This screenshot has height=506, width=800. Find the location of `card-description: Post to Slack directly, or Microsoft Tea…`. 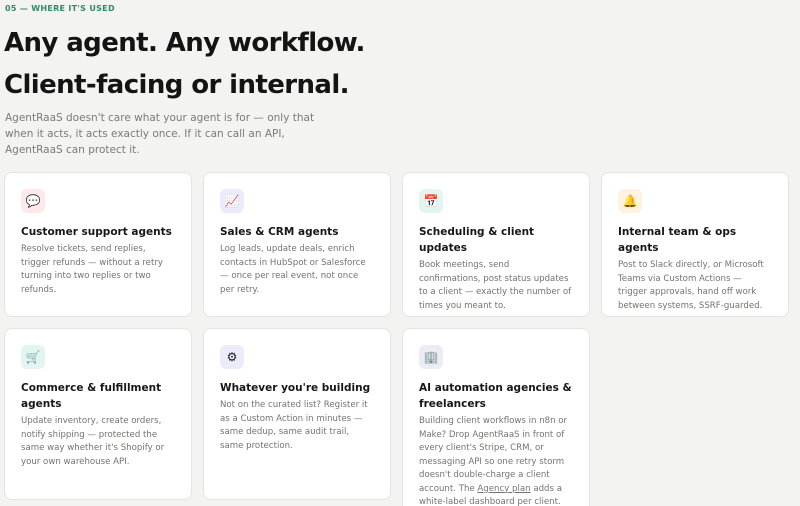

card-description: Post to Slack directly, or Microsoft Tea… is located at coordinates (691, 285).